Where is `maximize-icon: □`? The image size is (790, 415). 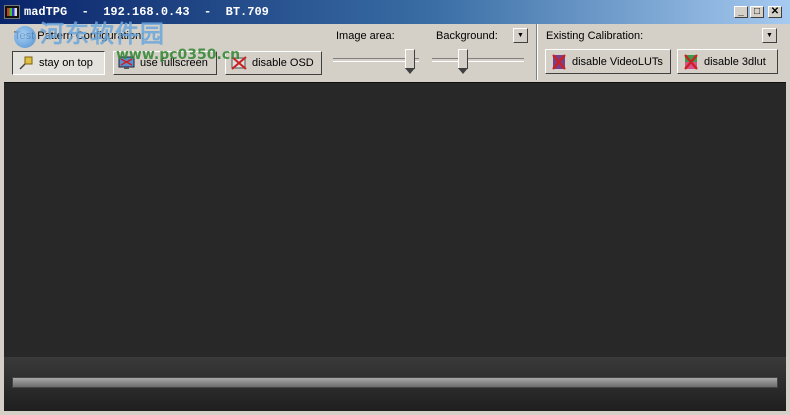
maximize-icon: □ is located at coordinates (757, 11).